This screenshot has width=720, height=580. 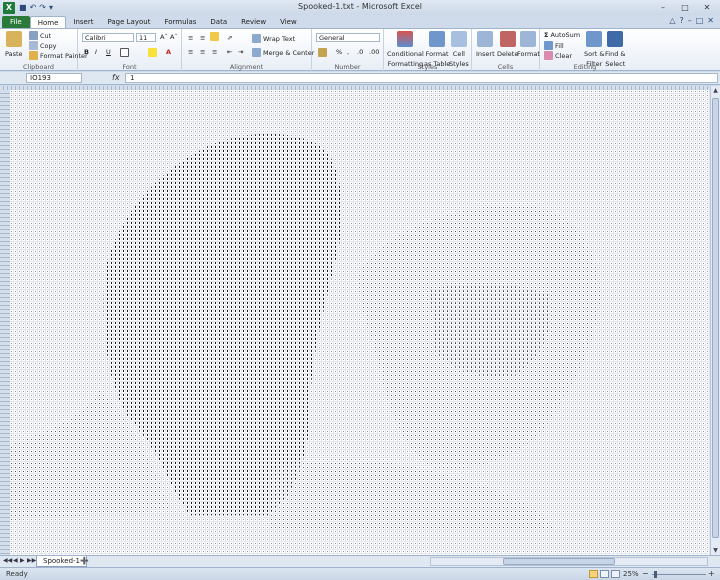 What do you see at coordinates (40, 35) in the screenshot?
I see `cut-button: Cut` at bounding box center [40, 35].